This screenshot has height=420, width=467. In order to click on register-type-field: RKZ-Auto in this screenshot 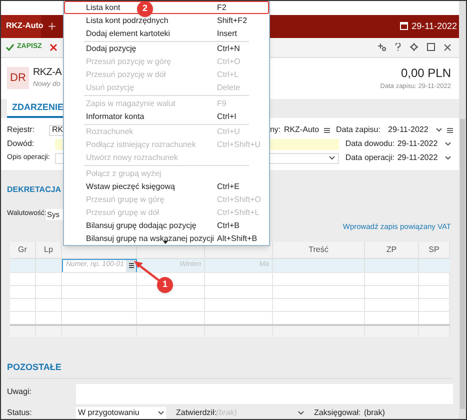, I will do `click(307, 130)`.